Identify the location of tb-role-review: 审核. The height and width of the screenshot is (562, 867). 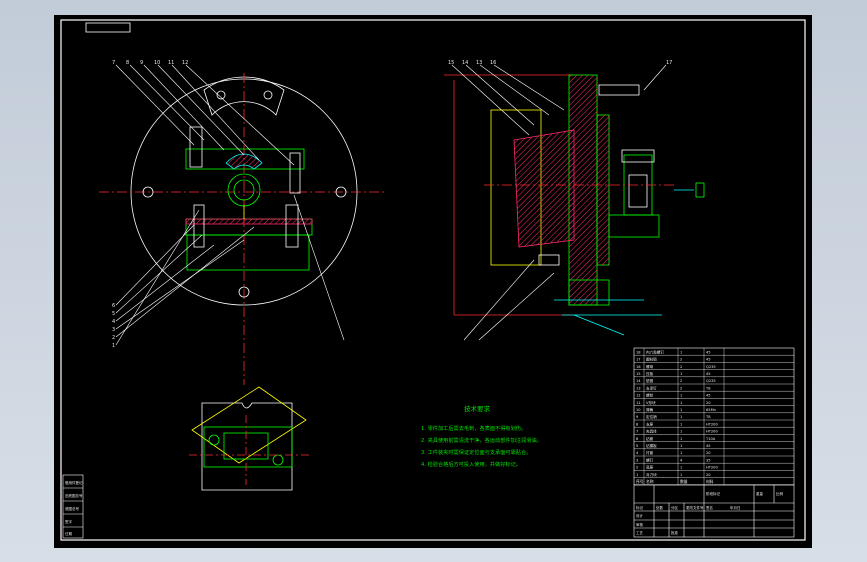
(640, 524).